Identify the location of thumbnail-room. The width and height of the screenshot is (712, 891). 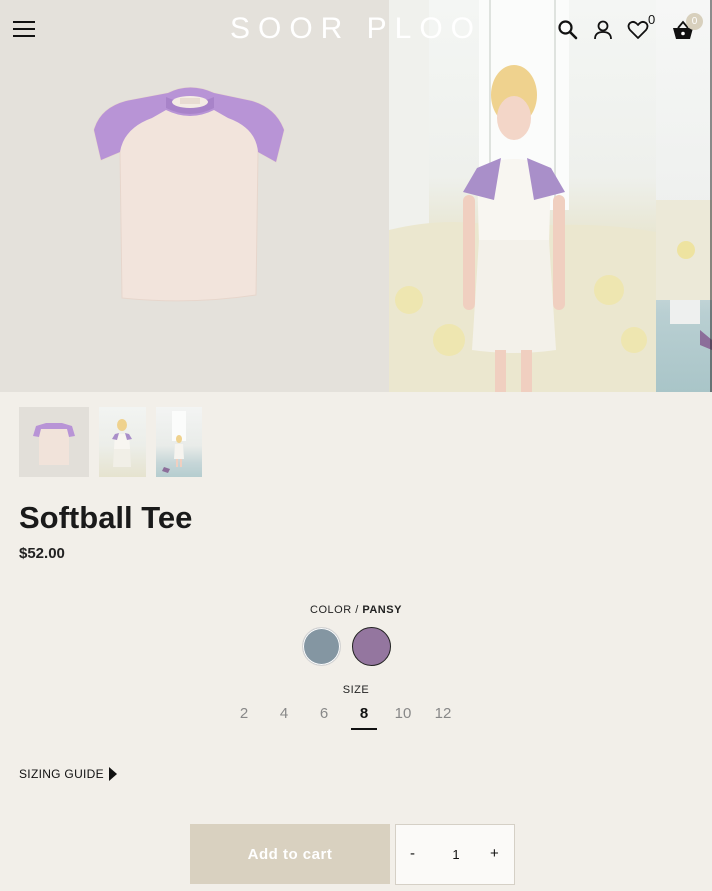
(179, 442).